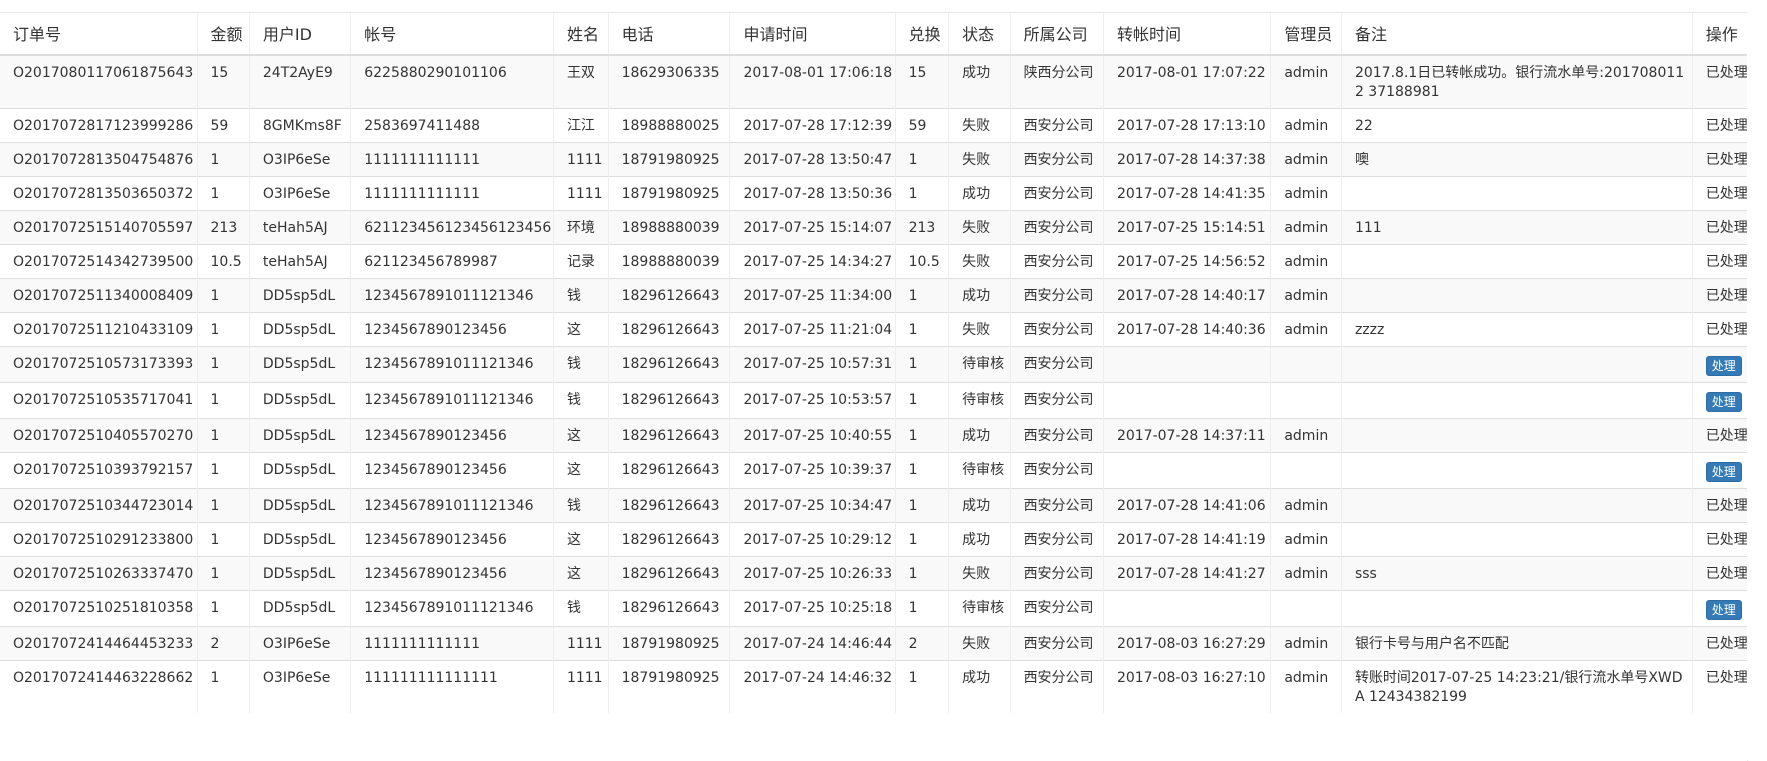  What do you see at coordinates (452, 295) in the screenshot?
I see `cell-account: 1234567891011121346` at bounding box center [452, 295].